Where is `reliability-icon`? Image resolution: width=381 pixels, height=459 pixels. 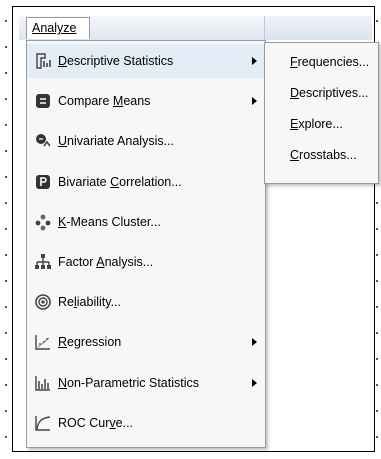 reliability-icon is located at coordinates (43, 302).